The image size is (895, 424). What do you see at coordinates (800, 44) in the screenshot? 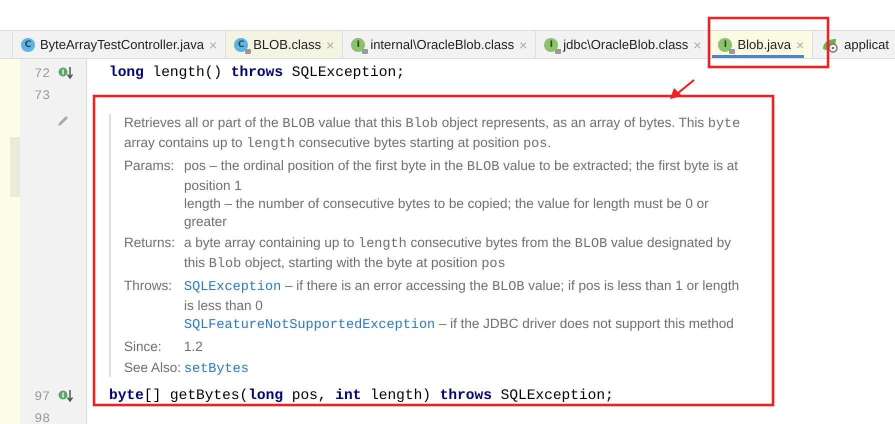
I see `close-icon: ×` at bounding box center [800, 44].